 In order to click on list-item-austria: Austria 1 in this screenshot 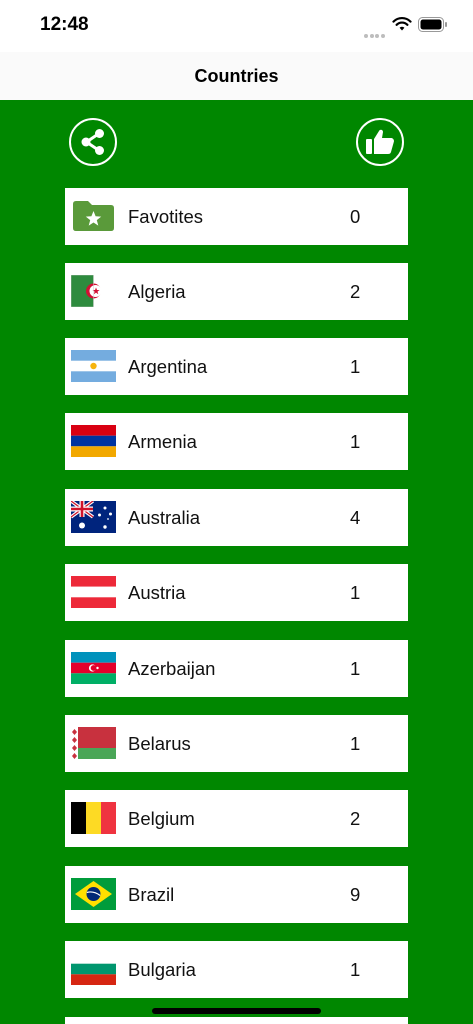, I will do `click(236, 592)`.